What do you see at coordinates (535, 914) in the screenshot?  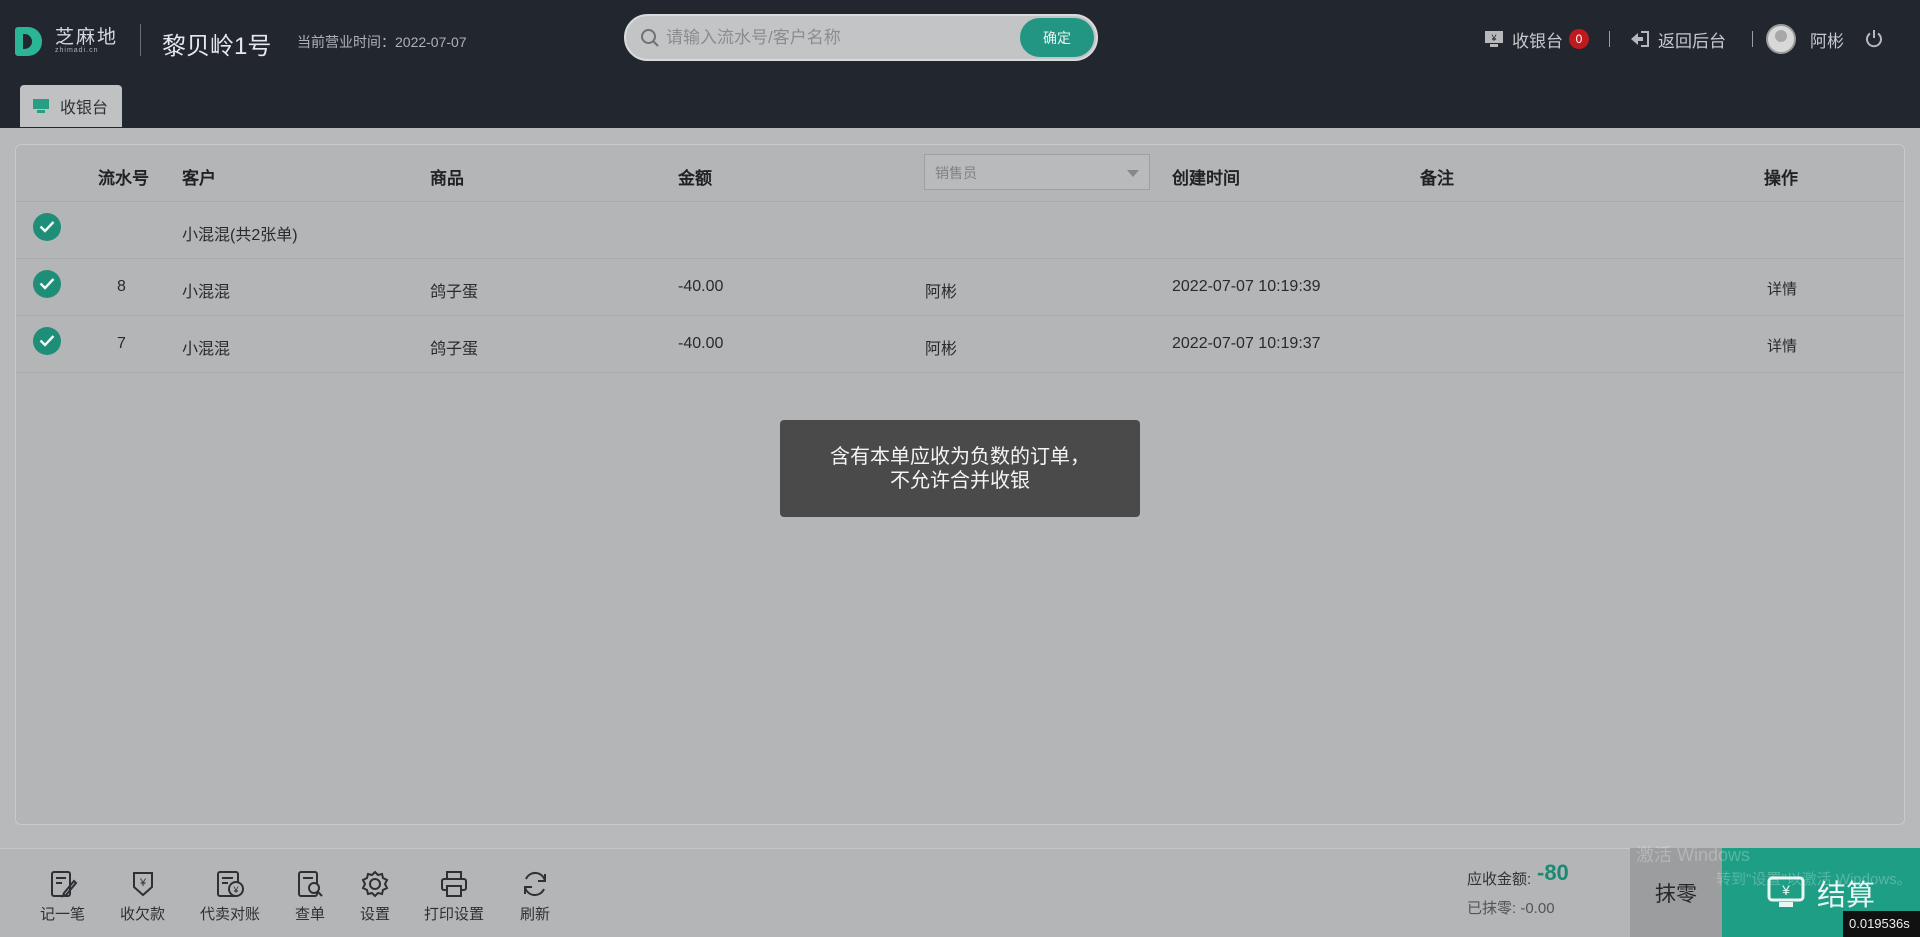 I see `refresh-label: 刷新` at bounding box center [535, 914].